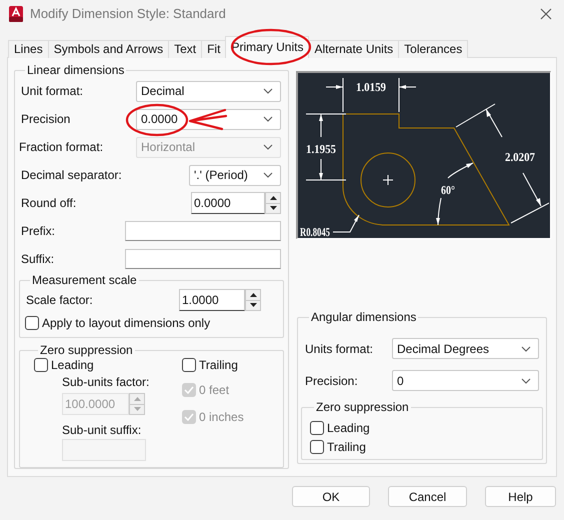 This screenshot has height=520, width=564. I want to click on dimension-label: 1.0159, so click(372, 87).